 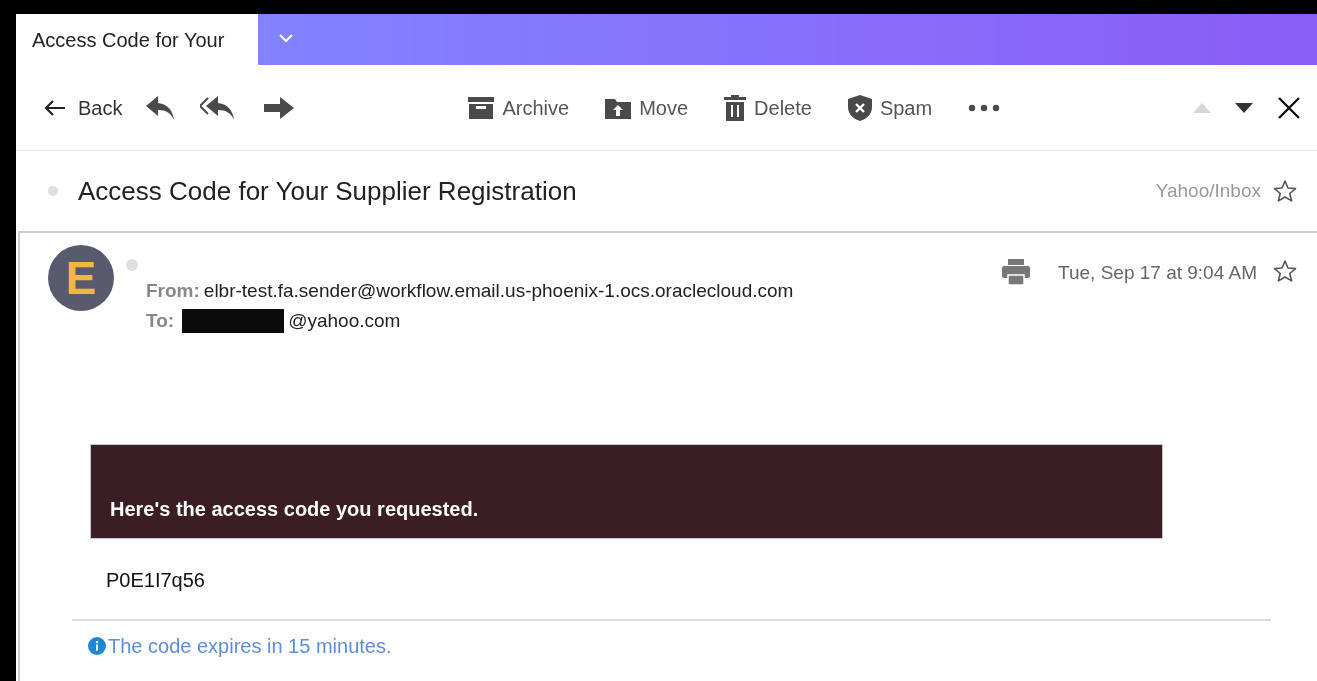 I want to click on folder-label: Yahoo/Inbox, so click(x=1208, y=190).